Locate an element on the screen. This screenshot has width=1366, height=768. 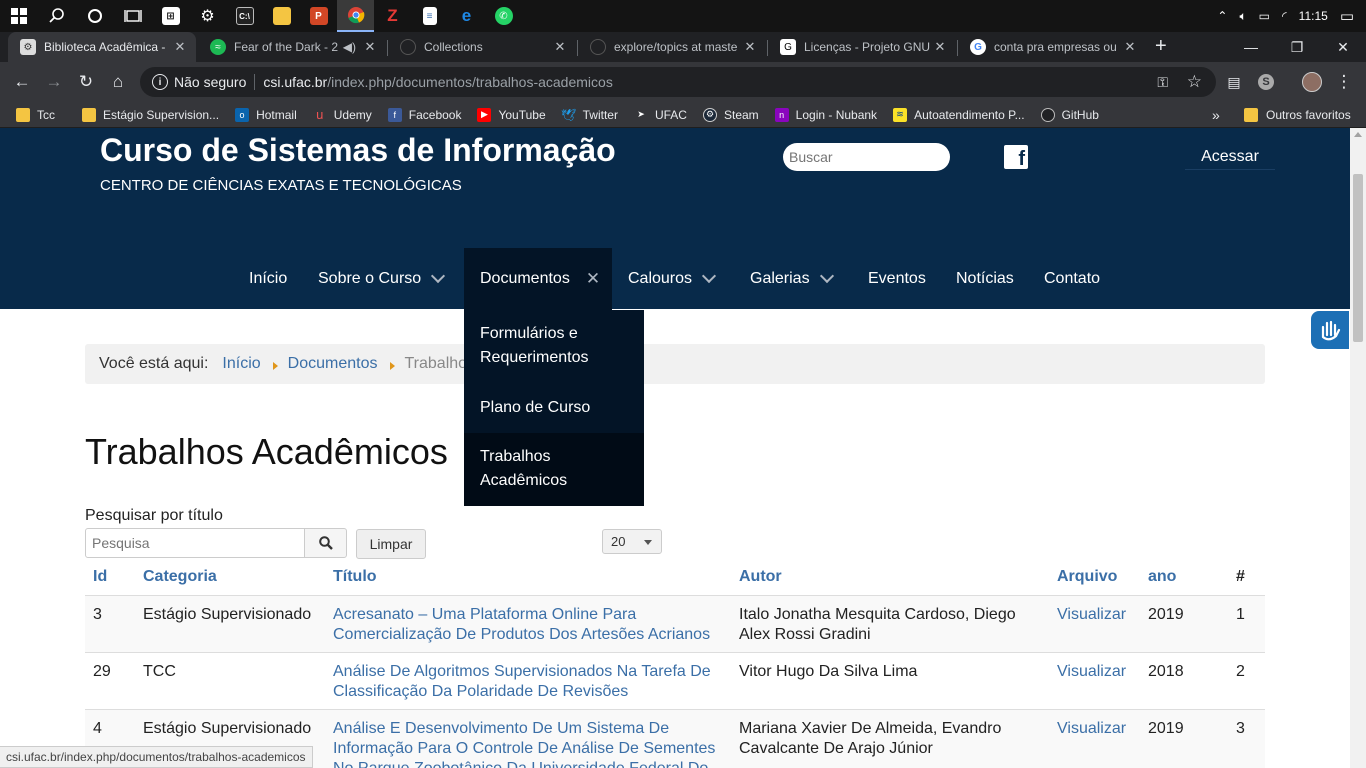
speaker-icon: 🔈︎ is located at coordinates (1242, 16).